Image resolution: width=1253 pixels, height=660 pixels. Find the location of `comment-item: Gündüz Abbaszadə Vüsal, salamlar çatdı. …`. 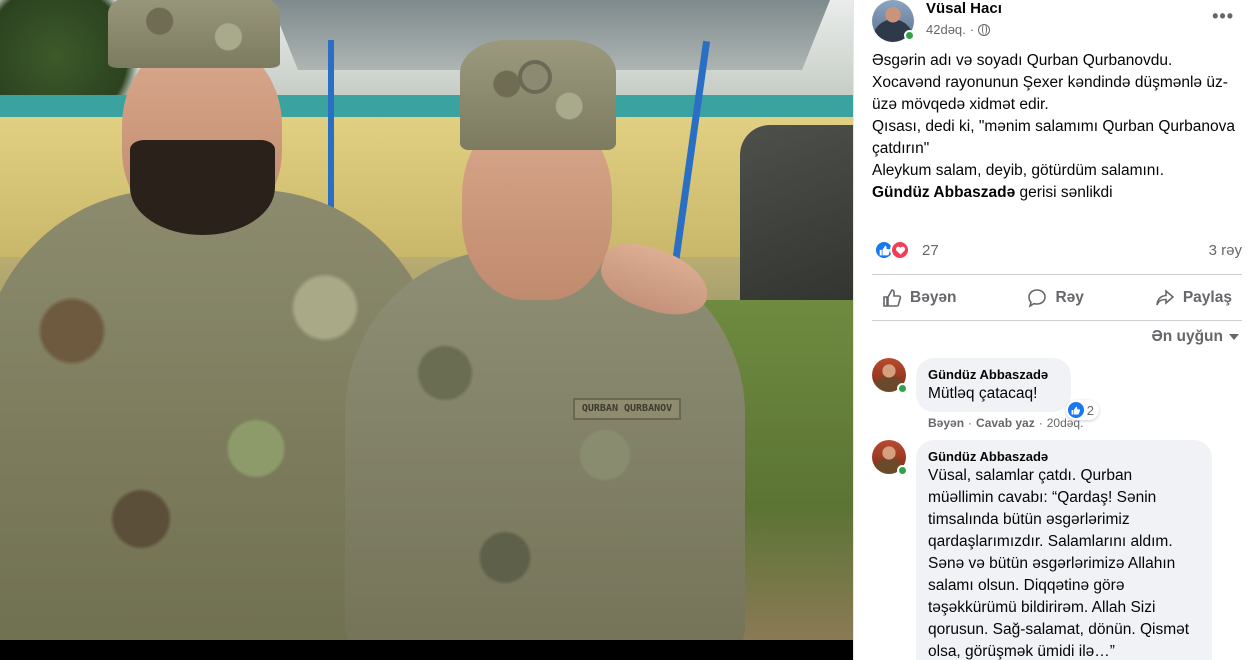

comment-item: Gündüz Abbaszadə Vüsal, salamlar çatdı. … is located at coordinates (1057, 550).